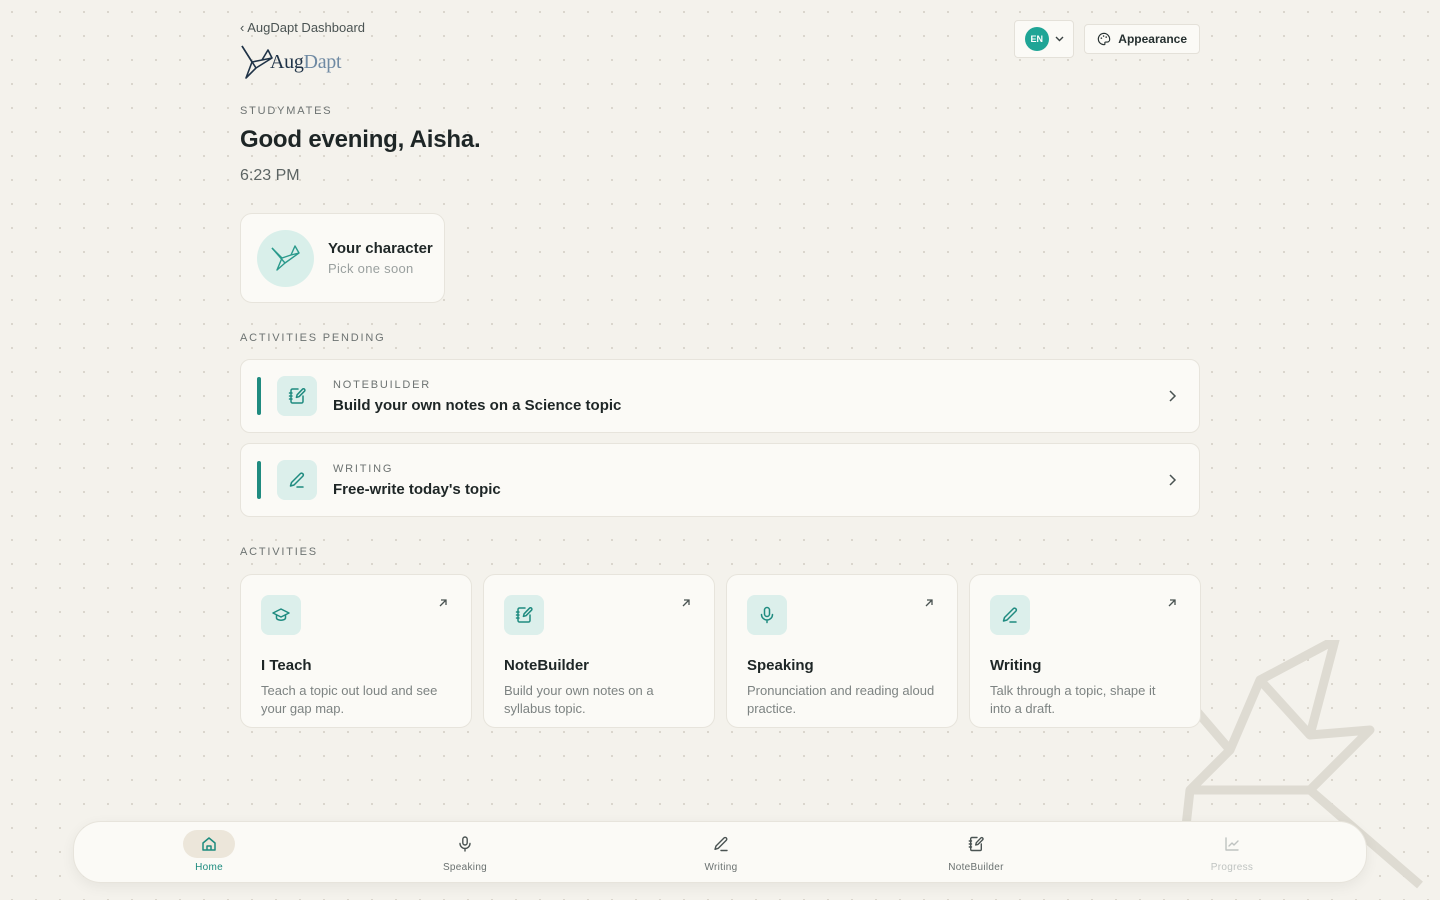  I want to click on nav-item-writing: Writing, so click(721, 851).